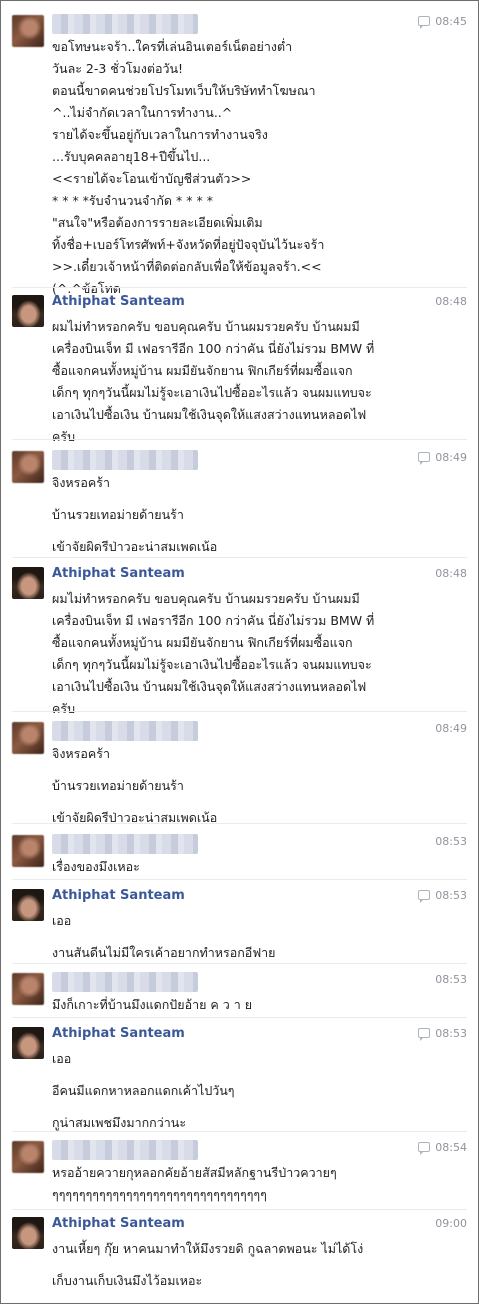 This screenshot has height=1304, width=479. Describe the element at coordinates (164, 952) in the screenshot. I see `message-line: งานสันดีนไม่มีใครเค้าอยากทำหรอกอีฟาย` at that location.